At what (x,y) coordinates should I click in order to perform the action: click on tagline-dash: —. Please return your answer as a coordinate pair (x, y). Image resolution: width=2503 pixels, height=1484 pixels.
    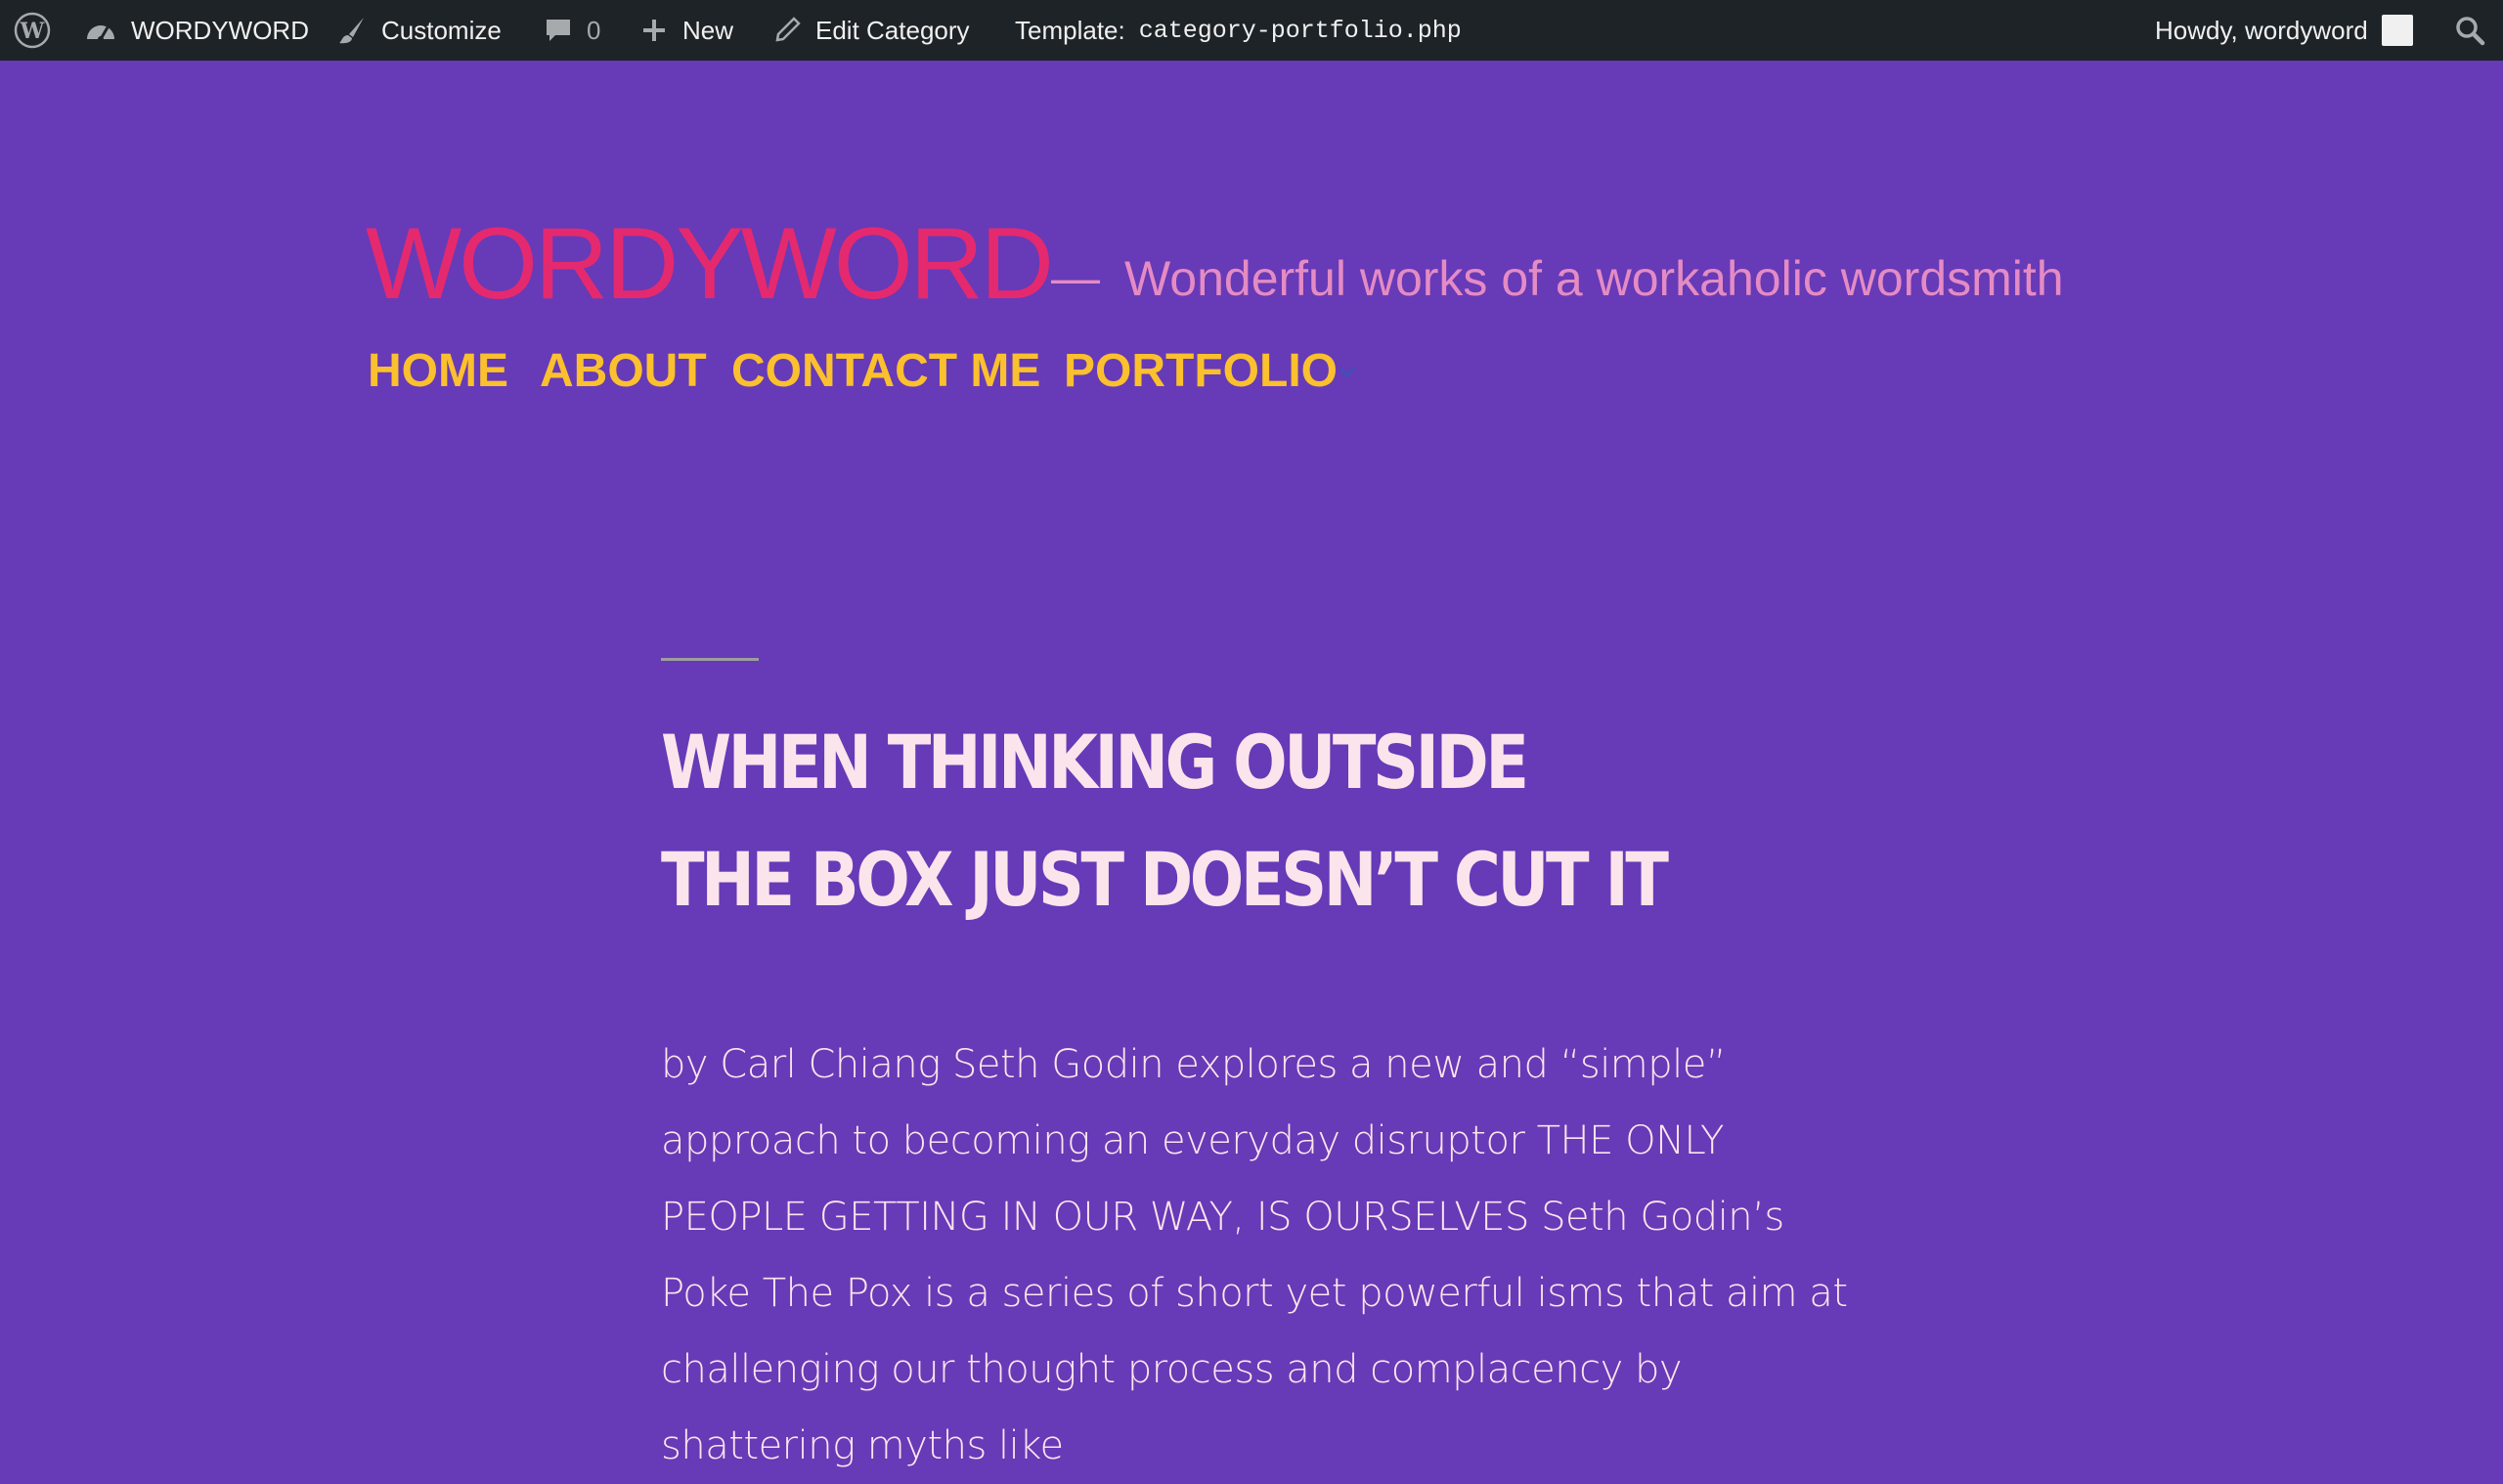
    Looking at the image, I should click on (1075, 277).